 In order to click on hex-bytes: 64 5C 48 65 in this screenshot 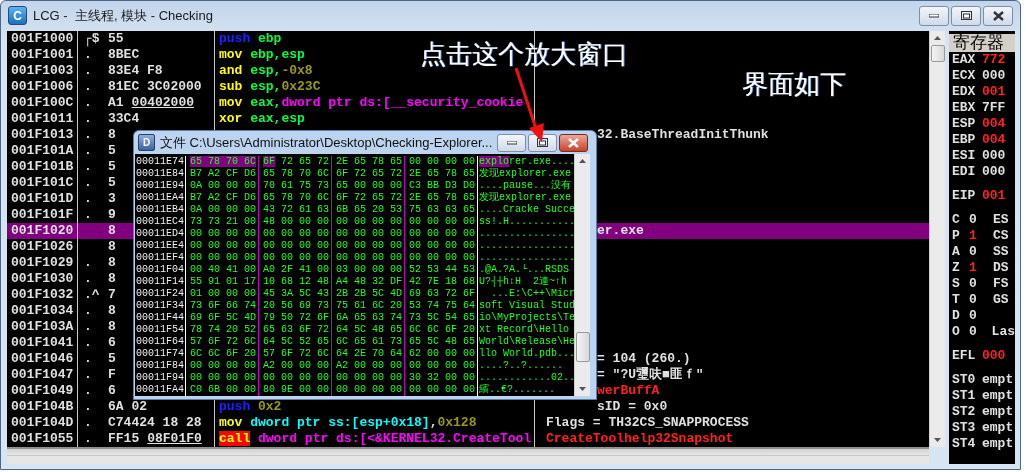, I will do `click(368, 330)`.